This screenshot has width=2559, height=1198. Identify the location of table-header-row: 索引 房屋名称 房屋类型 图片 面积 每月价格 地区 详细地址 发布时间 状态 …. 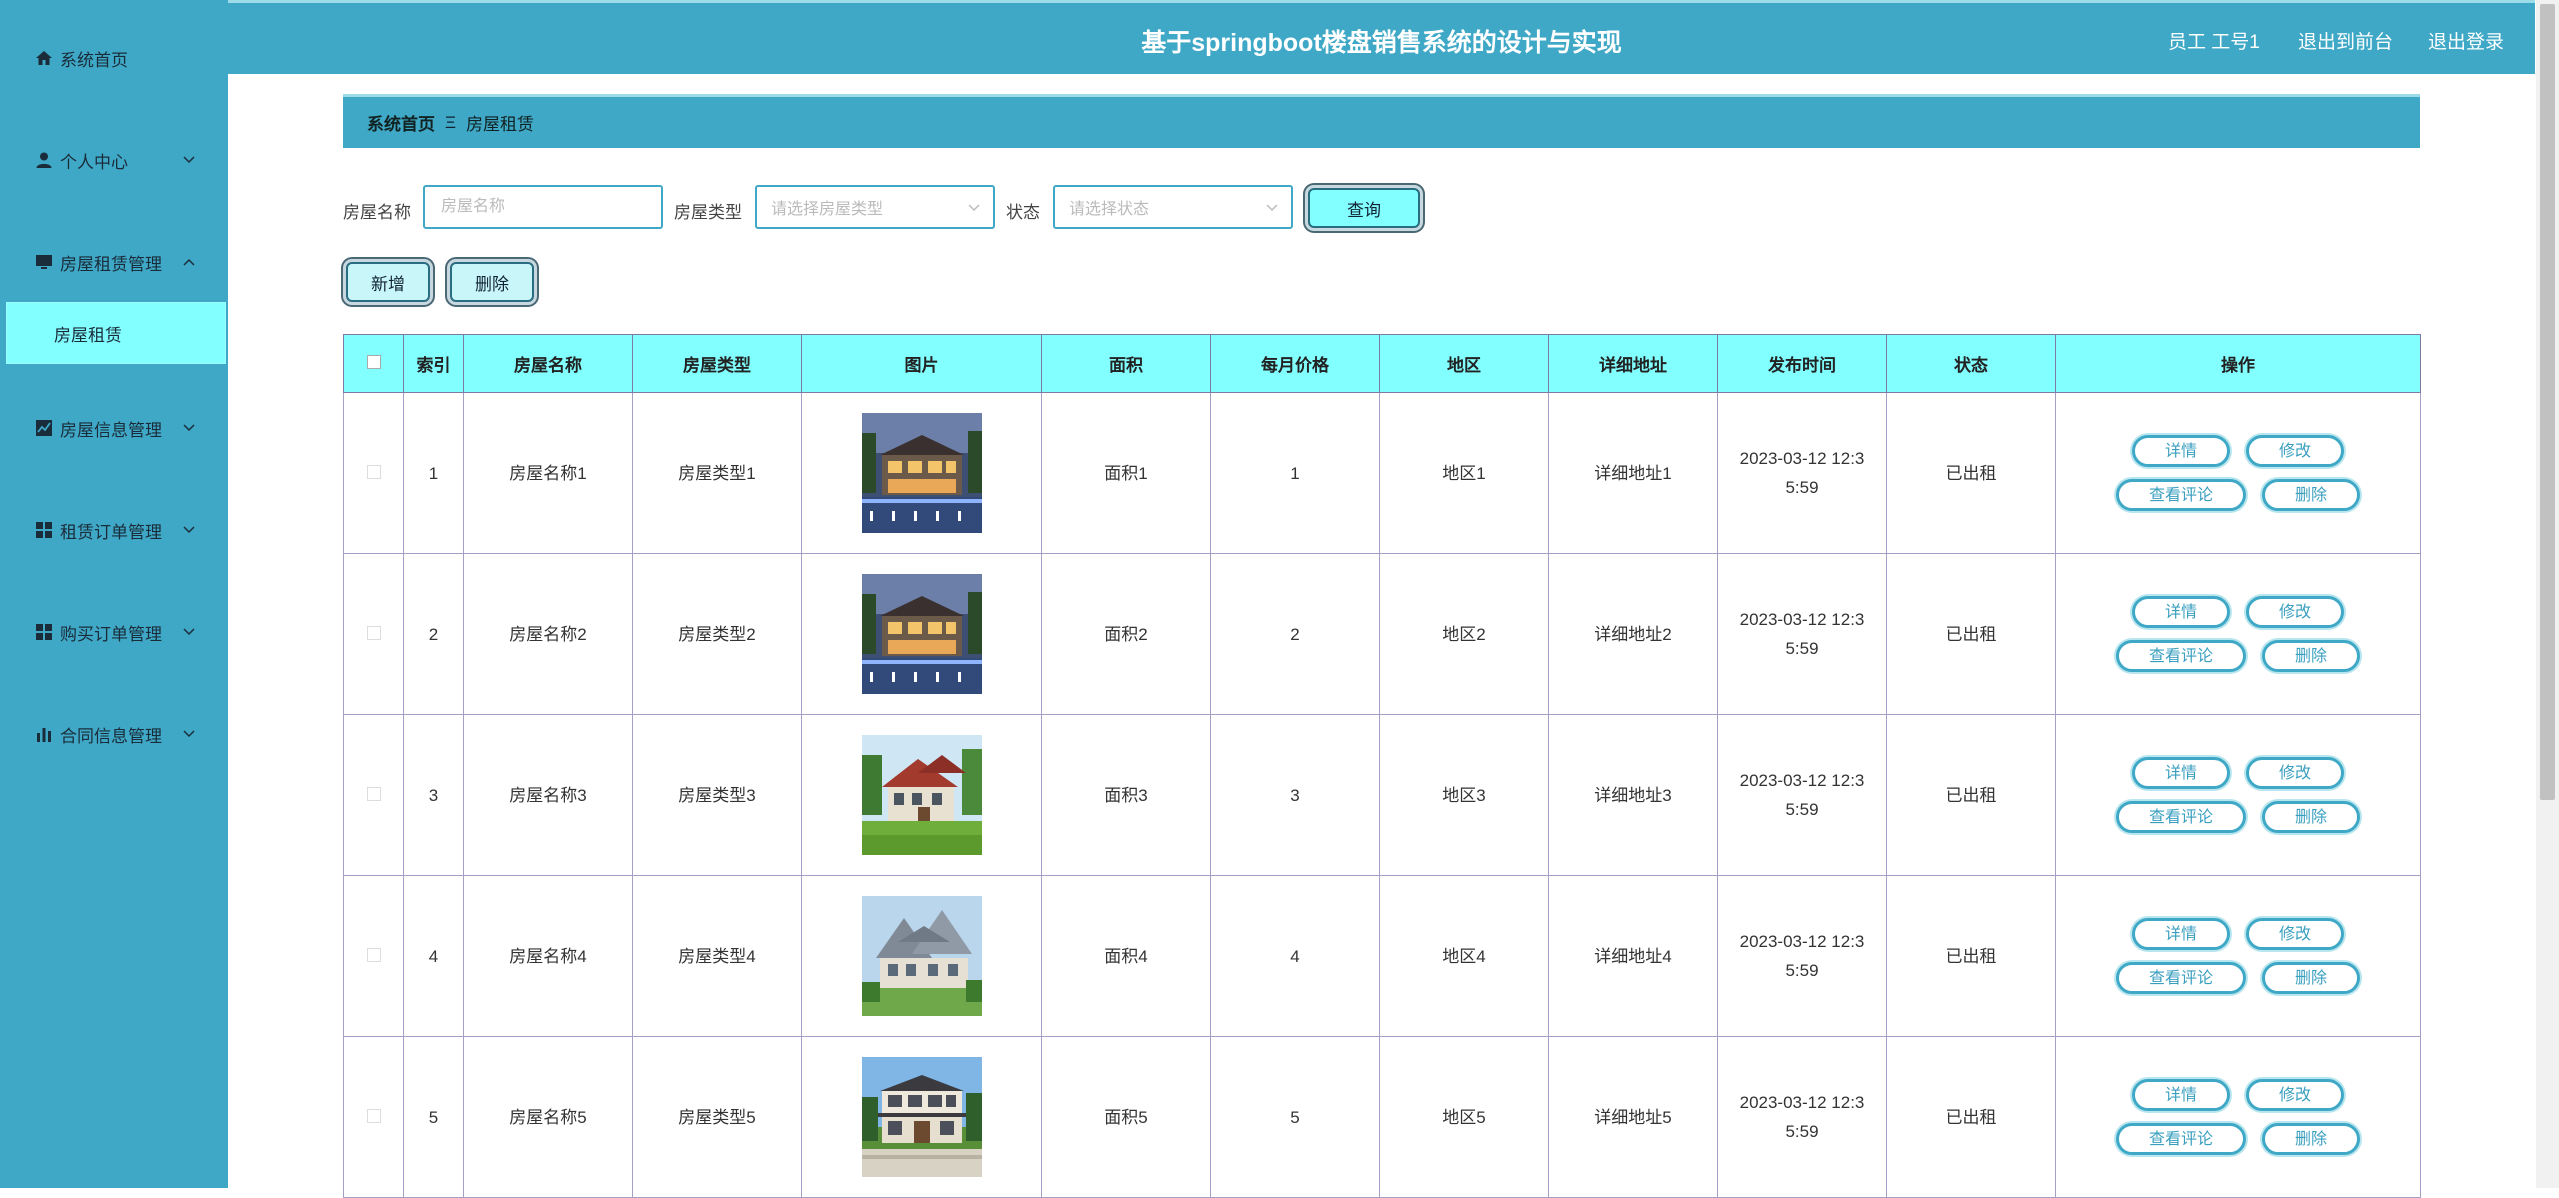
(1382, 363).